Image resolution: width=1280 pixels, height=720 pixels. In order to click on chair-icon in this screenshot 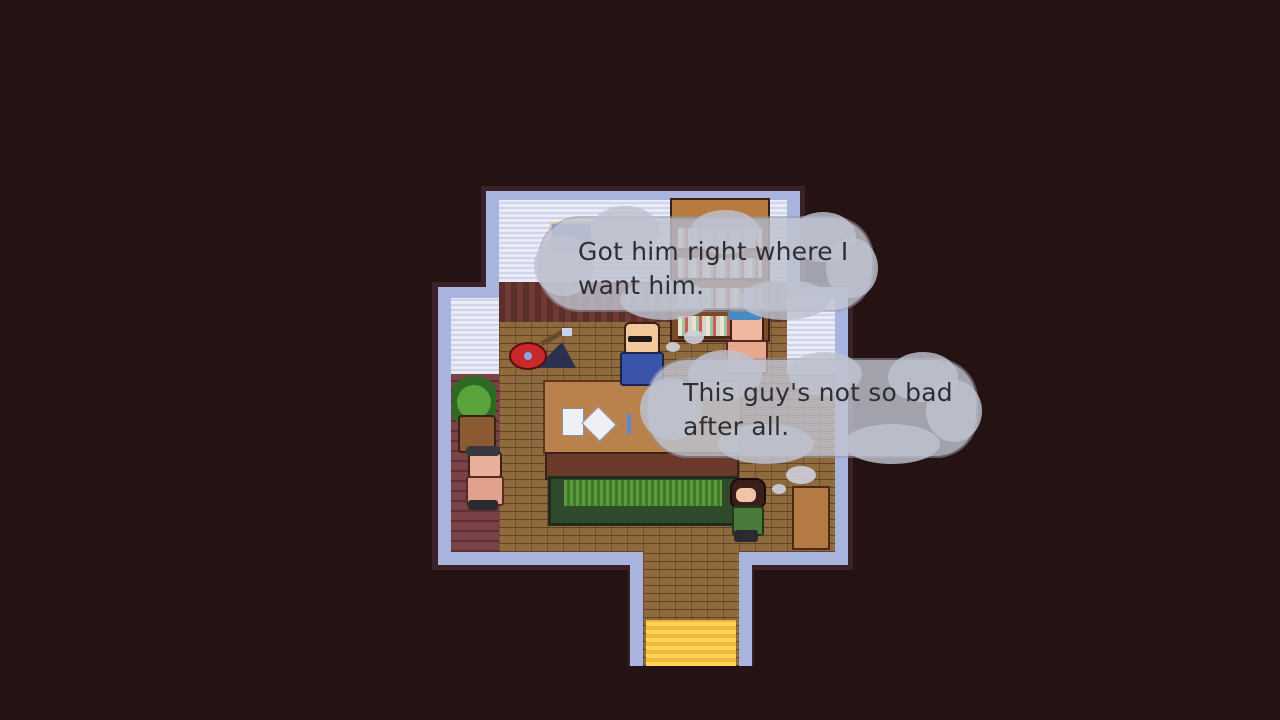, I will do `click(811, 518)`.